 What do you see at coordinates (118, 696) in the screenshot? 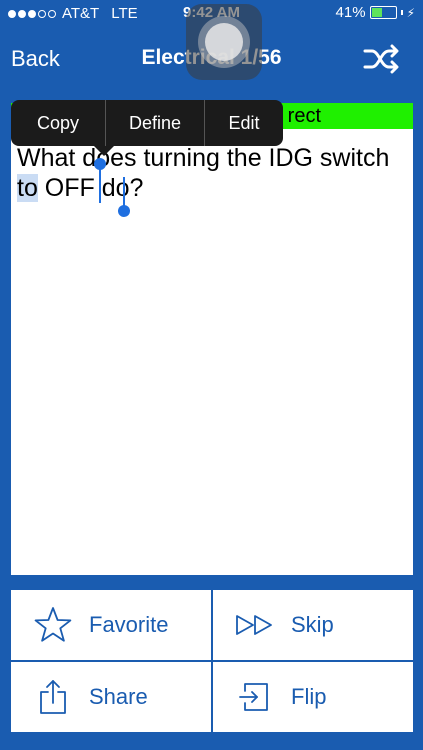
I see `share-label: Share` at bounding box center [118, 696].